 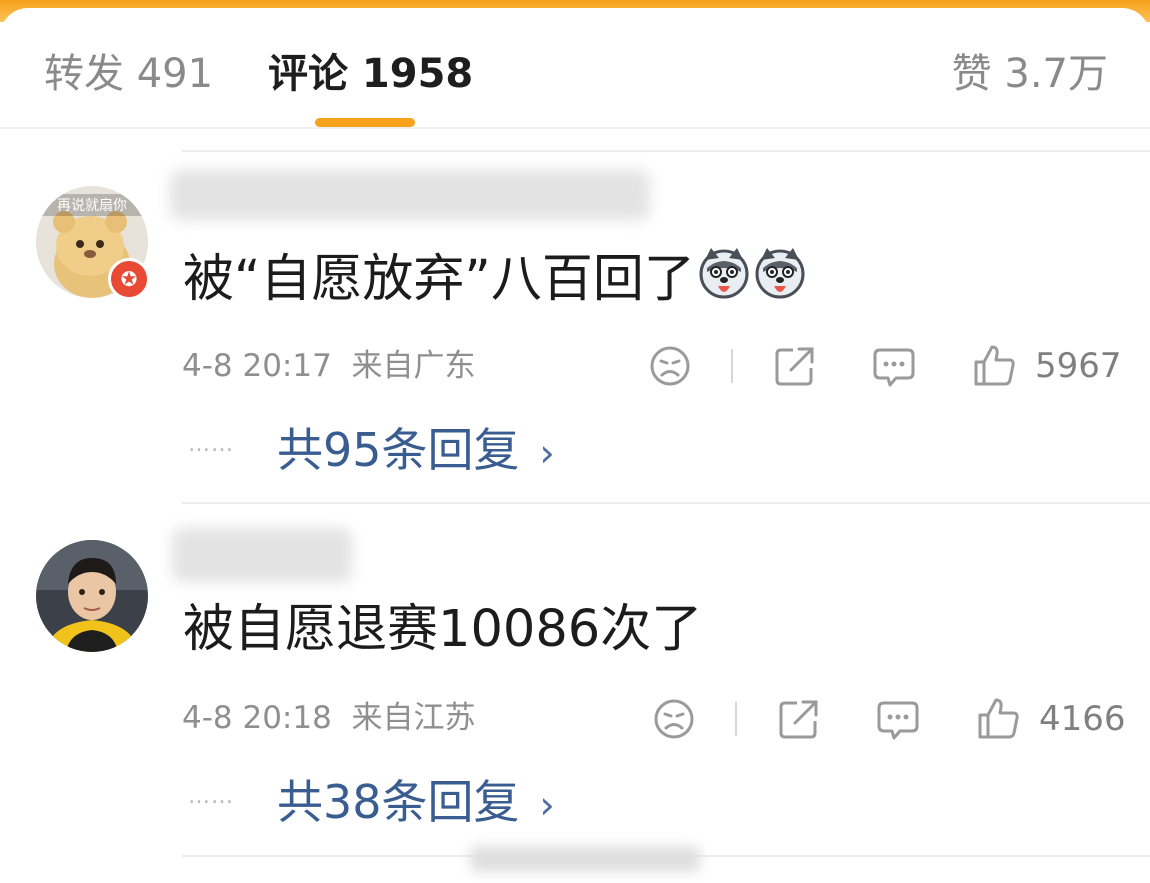 What do you see at coordinates (370, 74) in the screenshot?
I see `tab-comments: 评论 1958` at bounding box center [370, 74].